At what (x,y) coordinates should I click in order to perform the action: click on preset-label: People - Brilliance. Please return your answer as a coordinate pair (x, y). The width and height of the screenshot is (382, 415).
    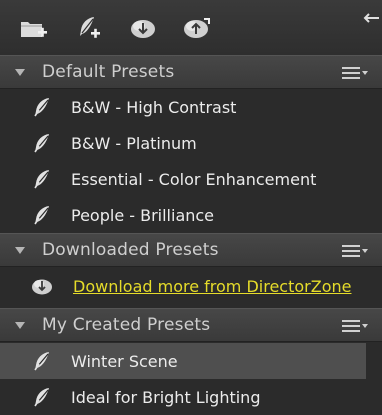
    Looking at the image, I should click on (143, 215).